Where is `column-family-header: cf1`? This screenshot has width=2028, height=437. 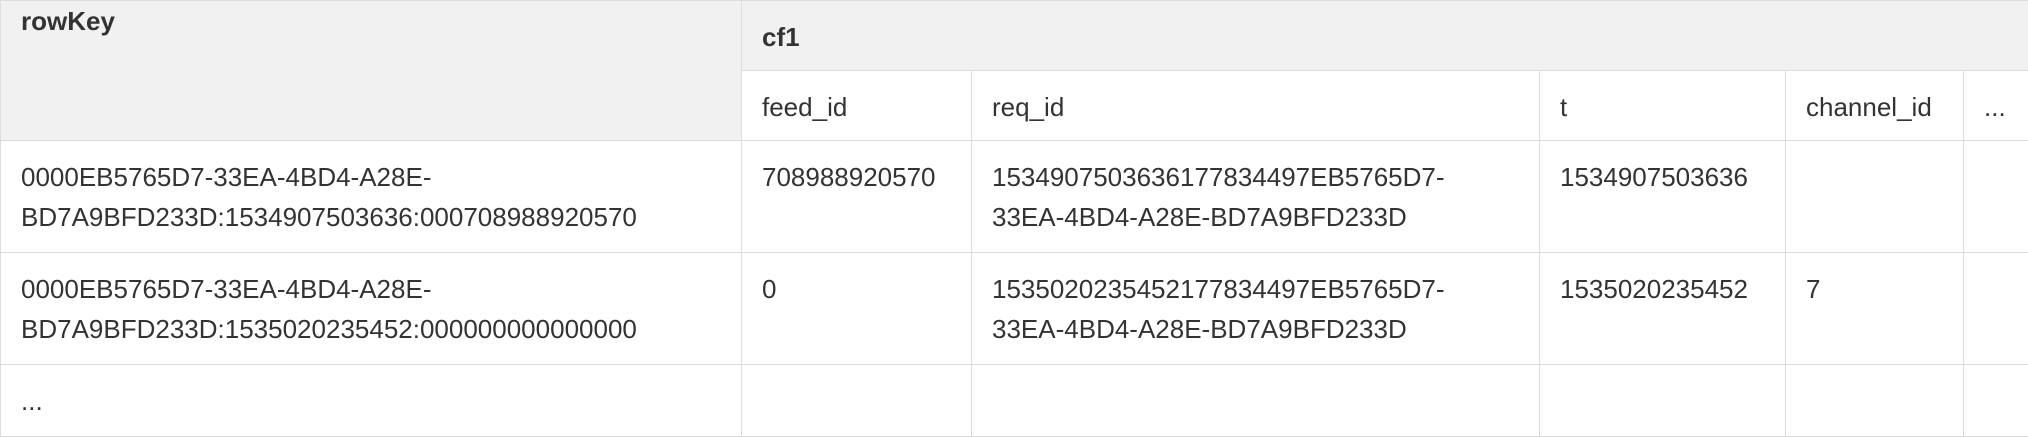 column-family-header: cf1 is located at coordinates (1385, 36).